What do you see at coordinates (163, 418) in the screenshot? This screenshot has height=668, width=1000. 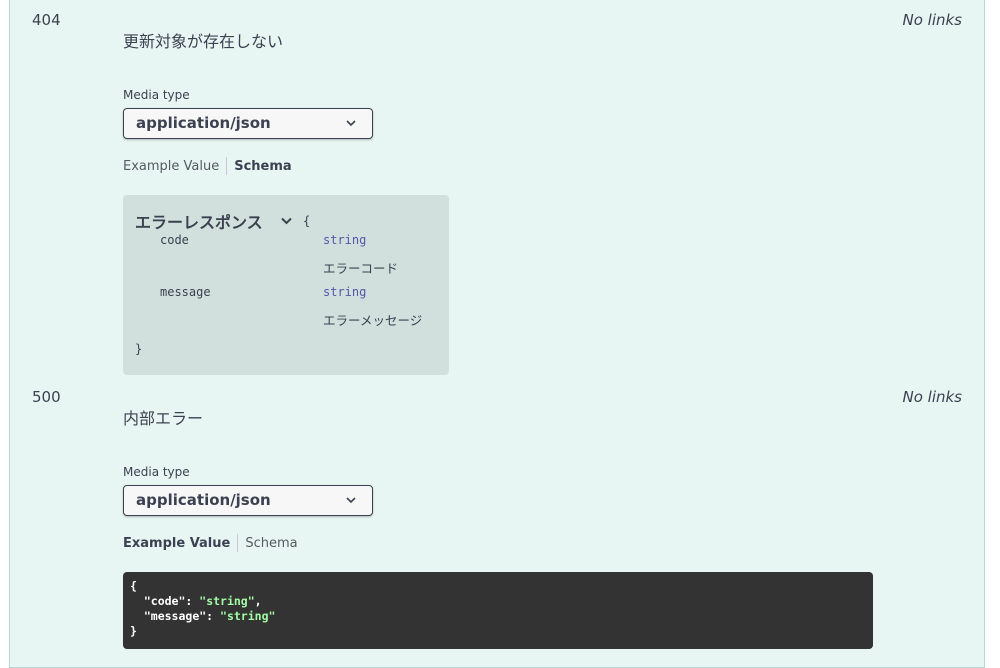 I see `response-description: 内部エラー` at bounding box center [163, 418].